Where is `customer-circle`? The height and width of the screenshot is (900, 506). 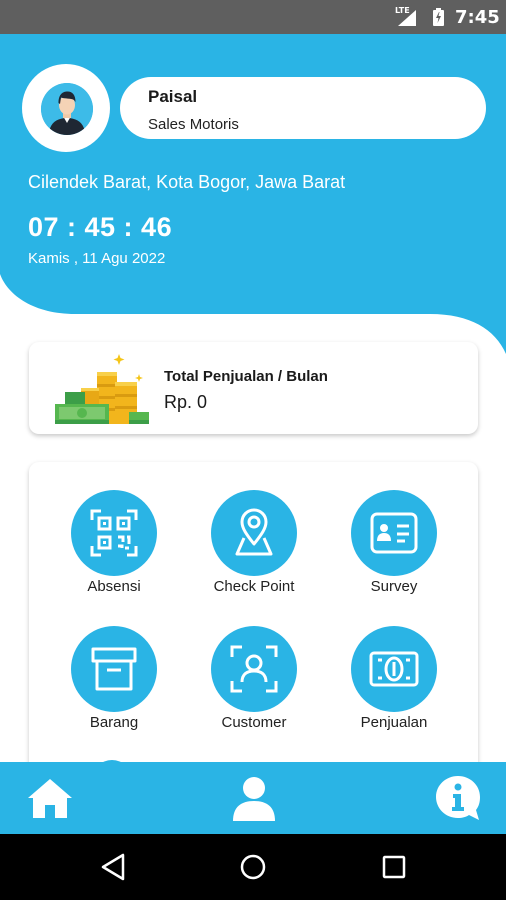
customer-circle is located at coordinates (254, 669).